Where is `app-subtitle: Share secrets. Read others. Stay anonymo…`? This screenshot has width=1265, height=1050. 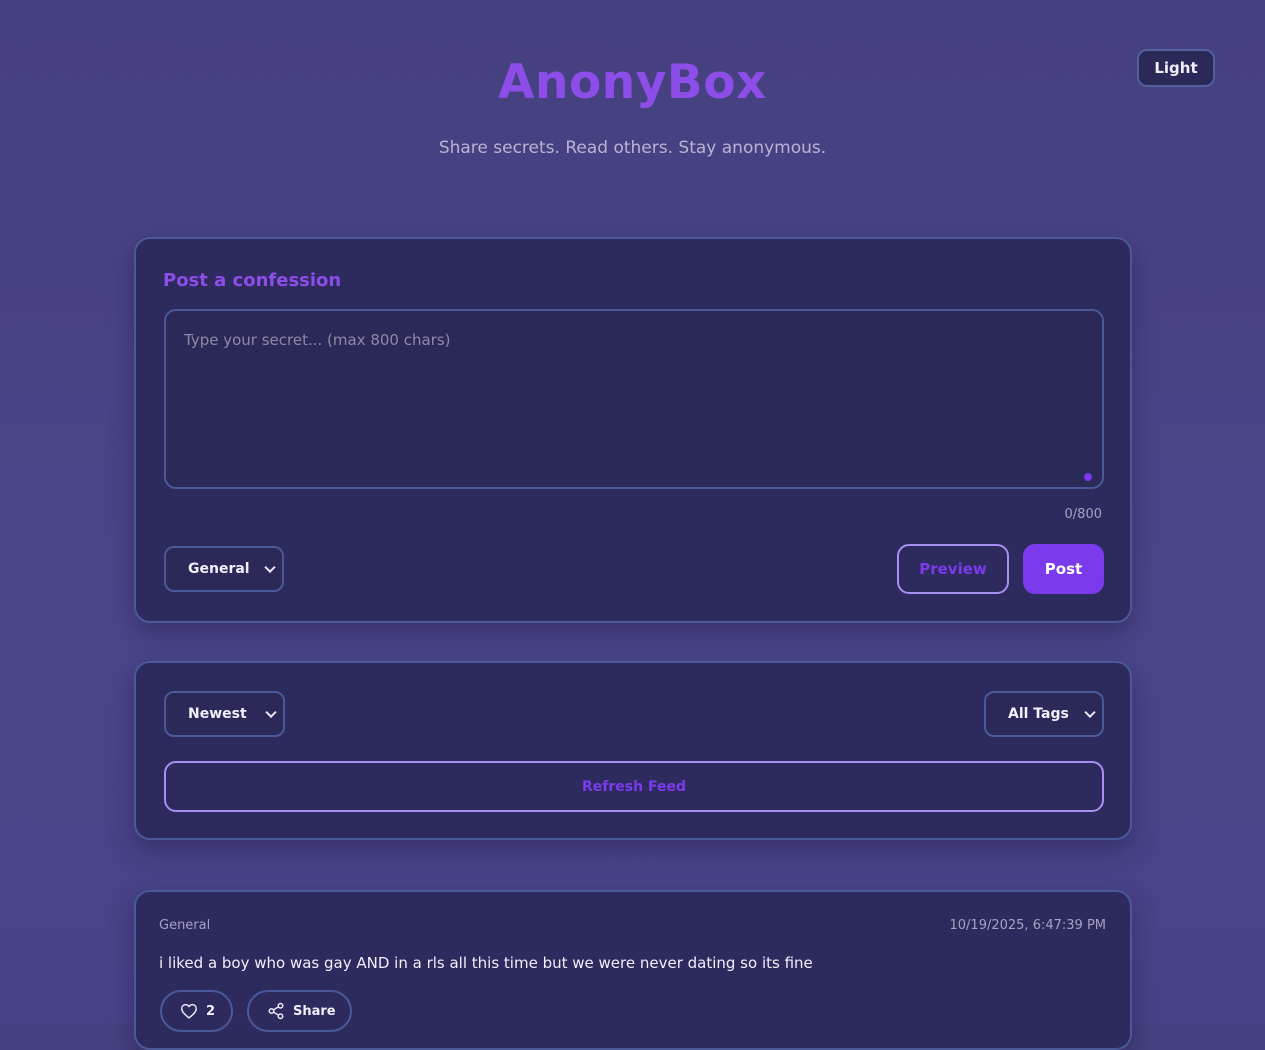
app-subtitle: Share secrets. Read others. Stay anonymo… is located at coordinates (632, 148).